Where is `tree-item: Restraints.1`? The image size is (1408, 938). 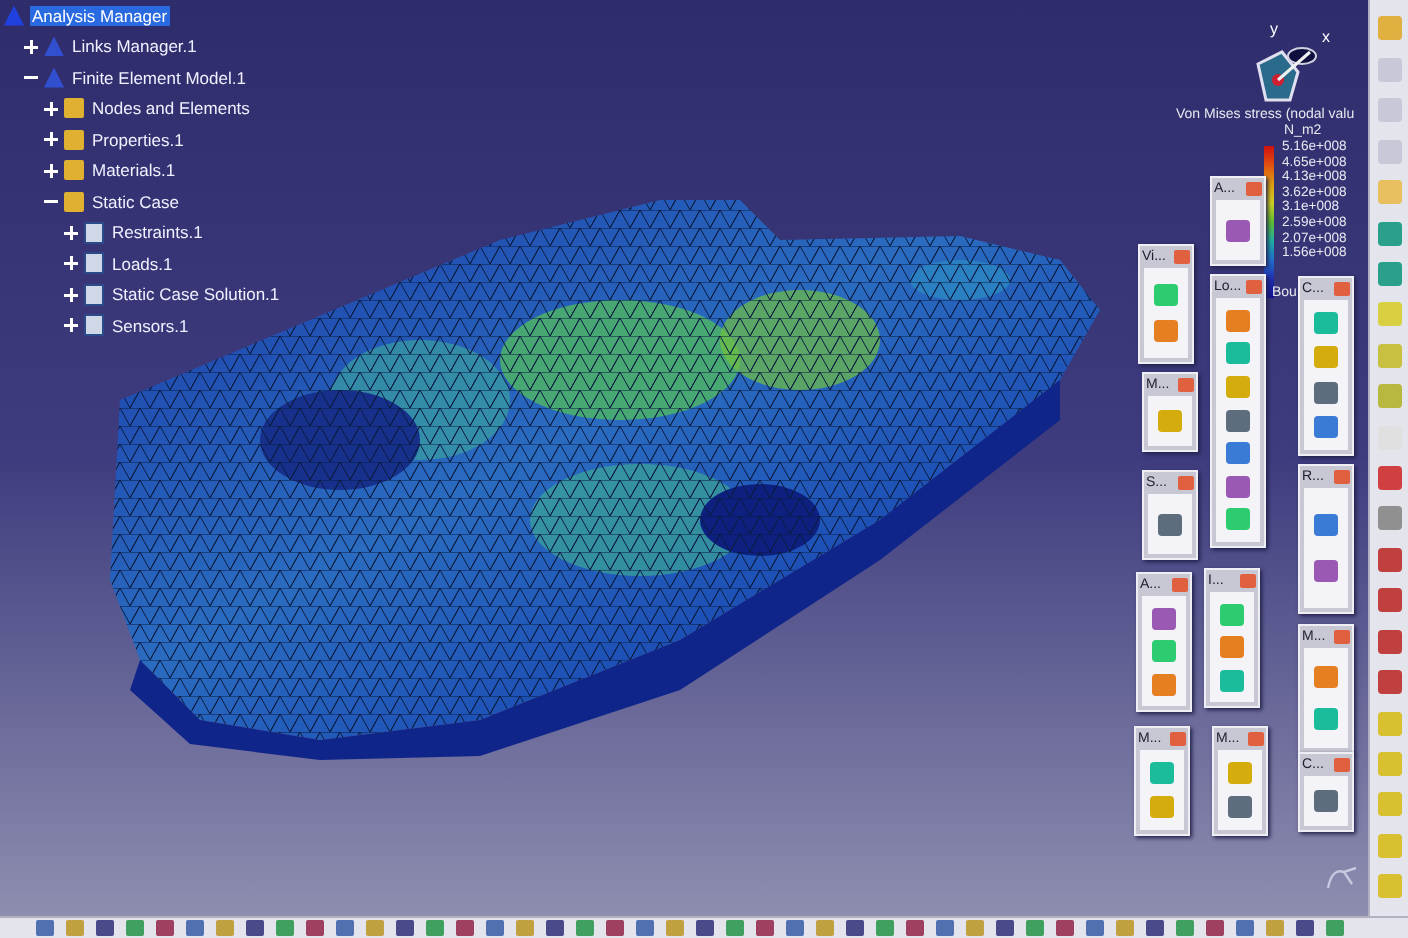 tree-item: Restraints.1 is located at coordinates (157, 232).